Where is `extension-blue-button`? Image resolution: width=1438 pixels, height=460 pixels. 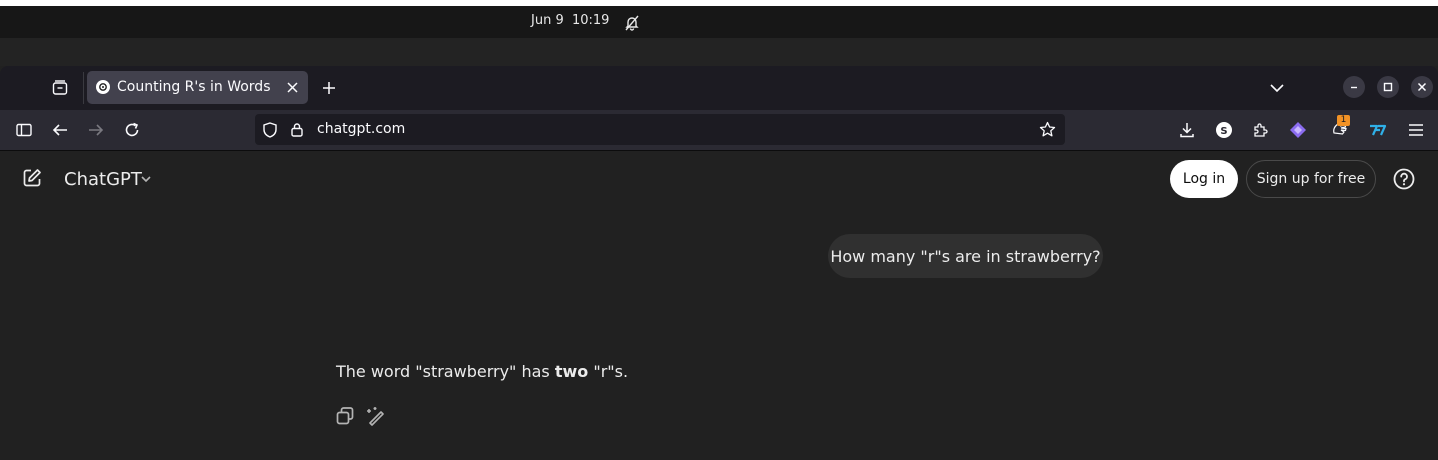
extension-blue-button is located at coordinates (1378, 130).